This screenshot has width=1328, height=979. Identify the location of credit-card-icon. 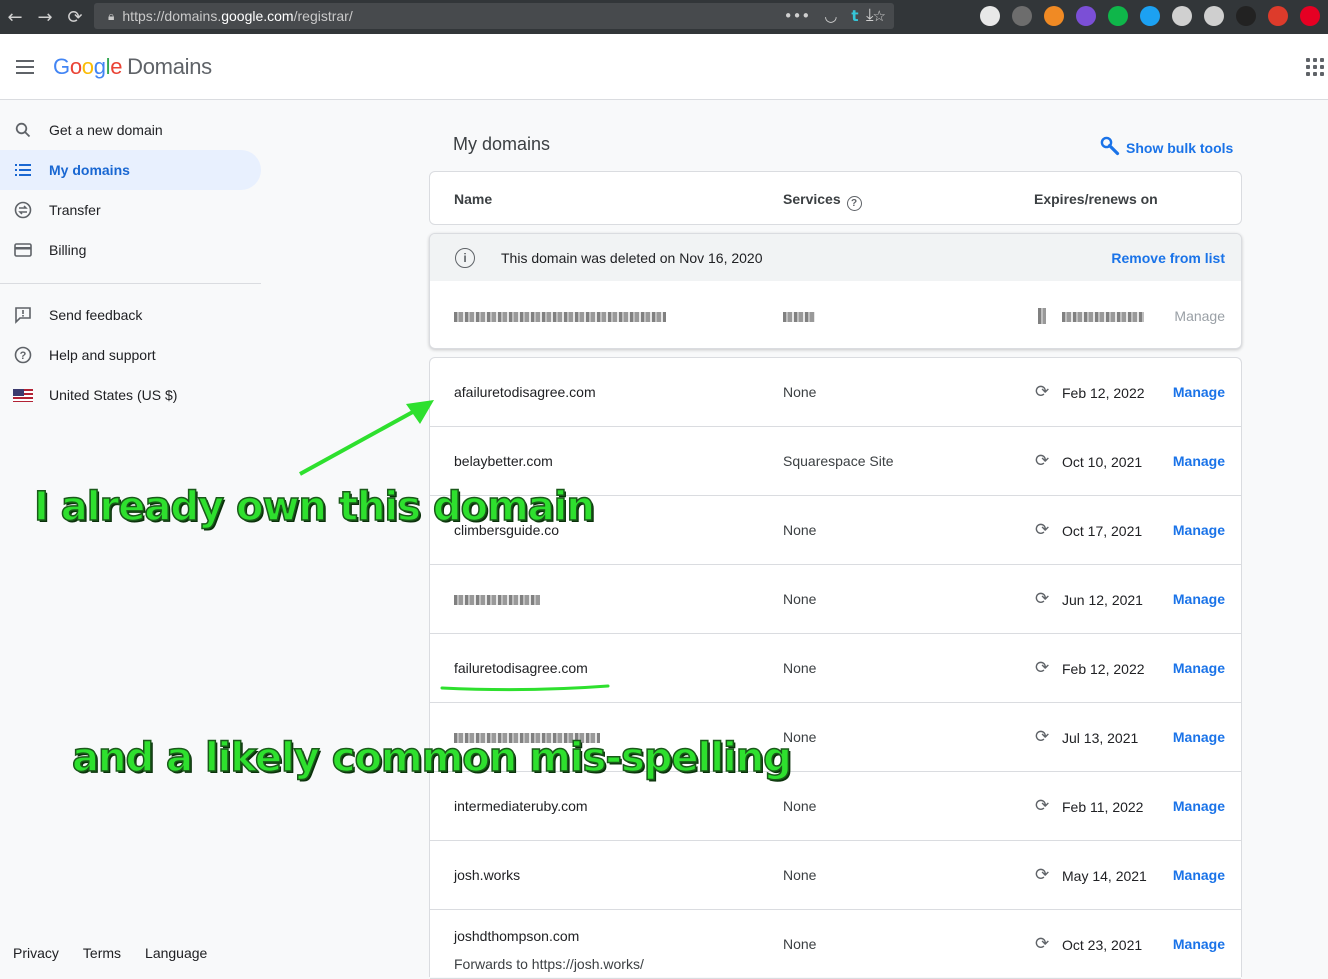
(23, 250).